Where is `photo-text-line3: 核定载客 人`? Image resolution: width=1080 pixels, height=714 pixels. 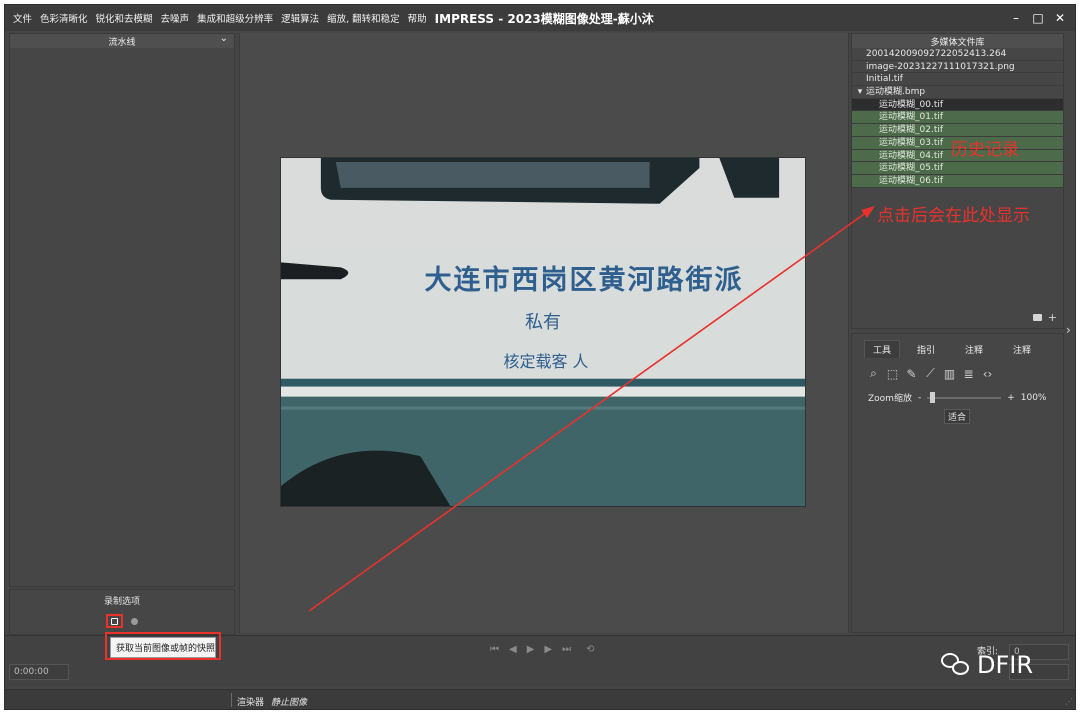 photo-text-line3: 核定载客 人 is located at coordinates (546, 361).